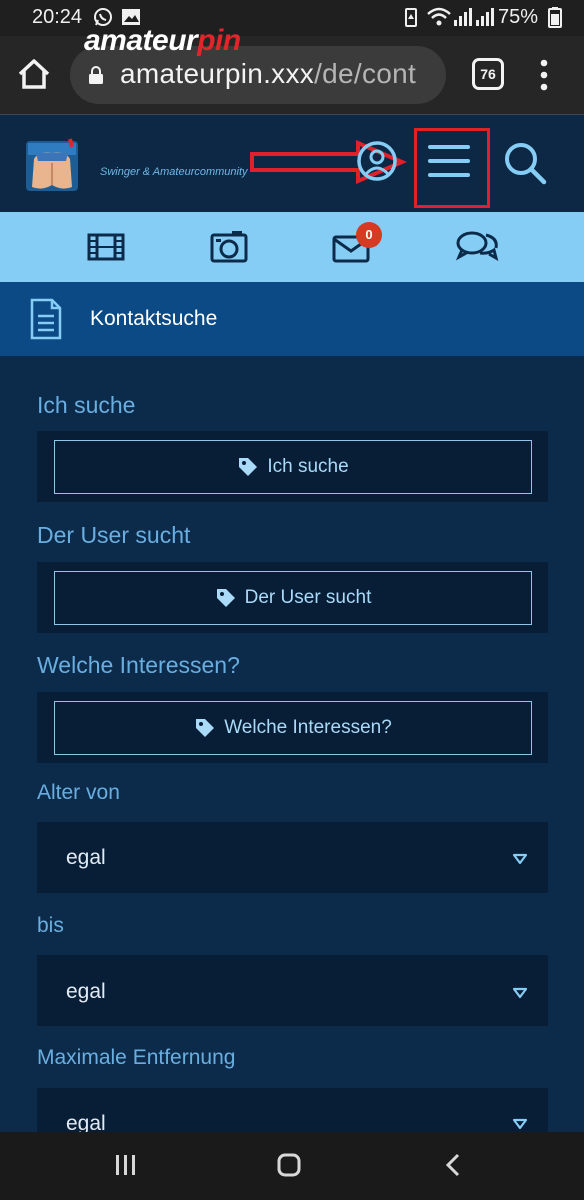 The height and width of the screenshot is (1200, 584). What do you see at coordinates (488, 74) in the screenshot?
I see `tab-switcher-button: 76` at bounding box center [488, 74].